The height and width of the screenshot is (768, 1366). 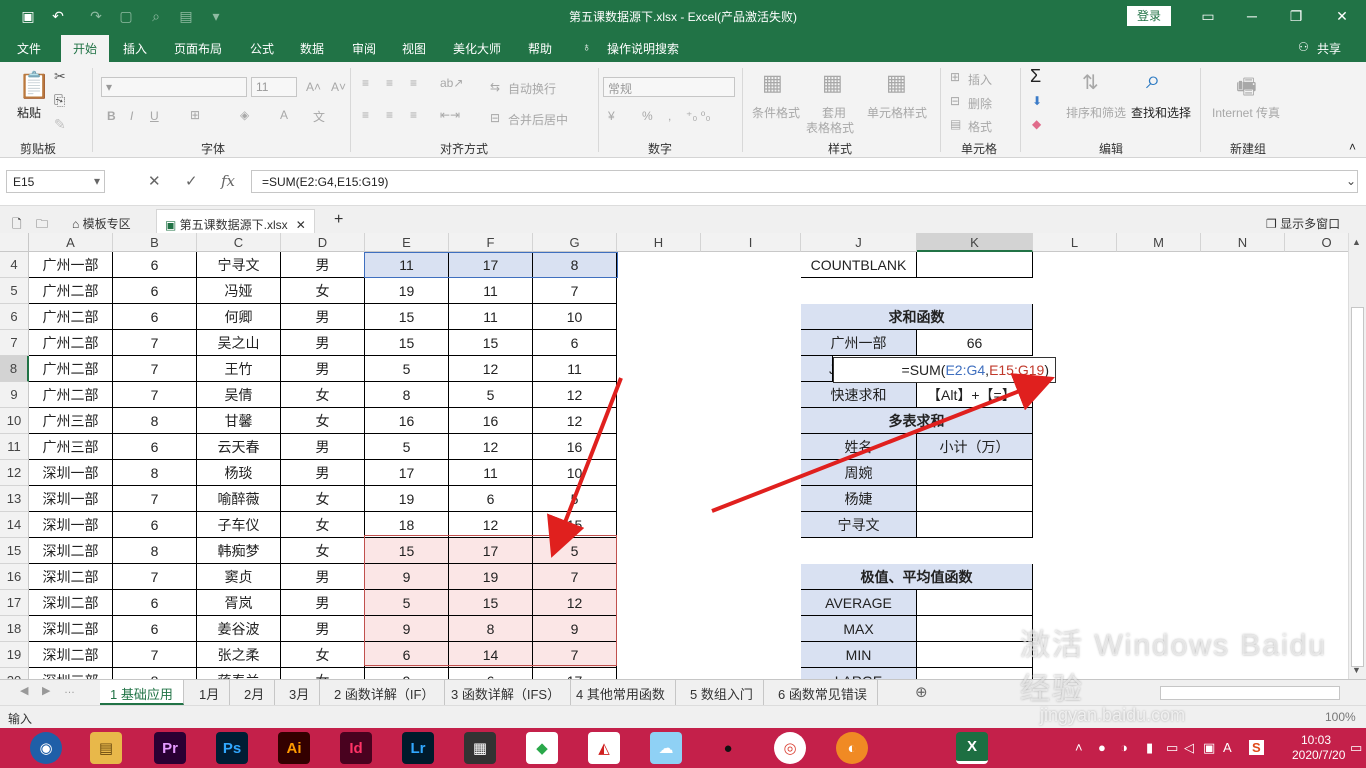 I want to click on table-cell: 蒋春兰, so click(x=239, y=673).